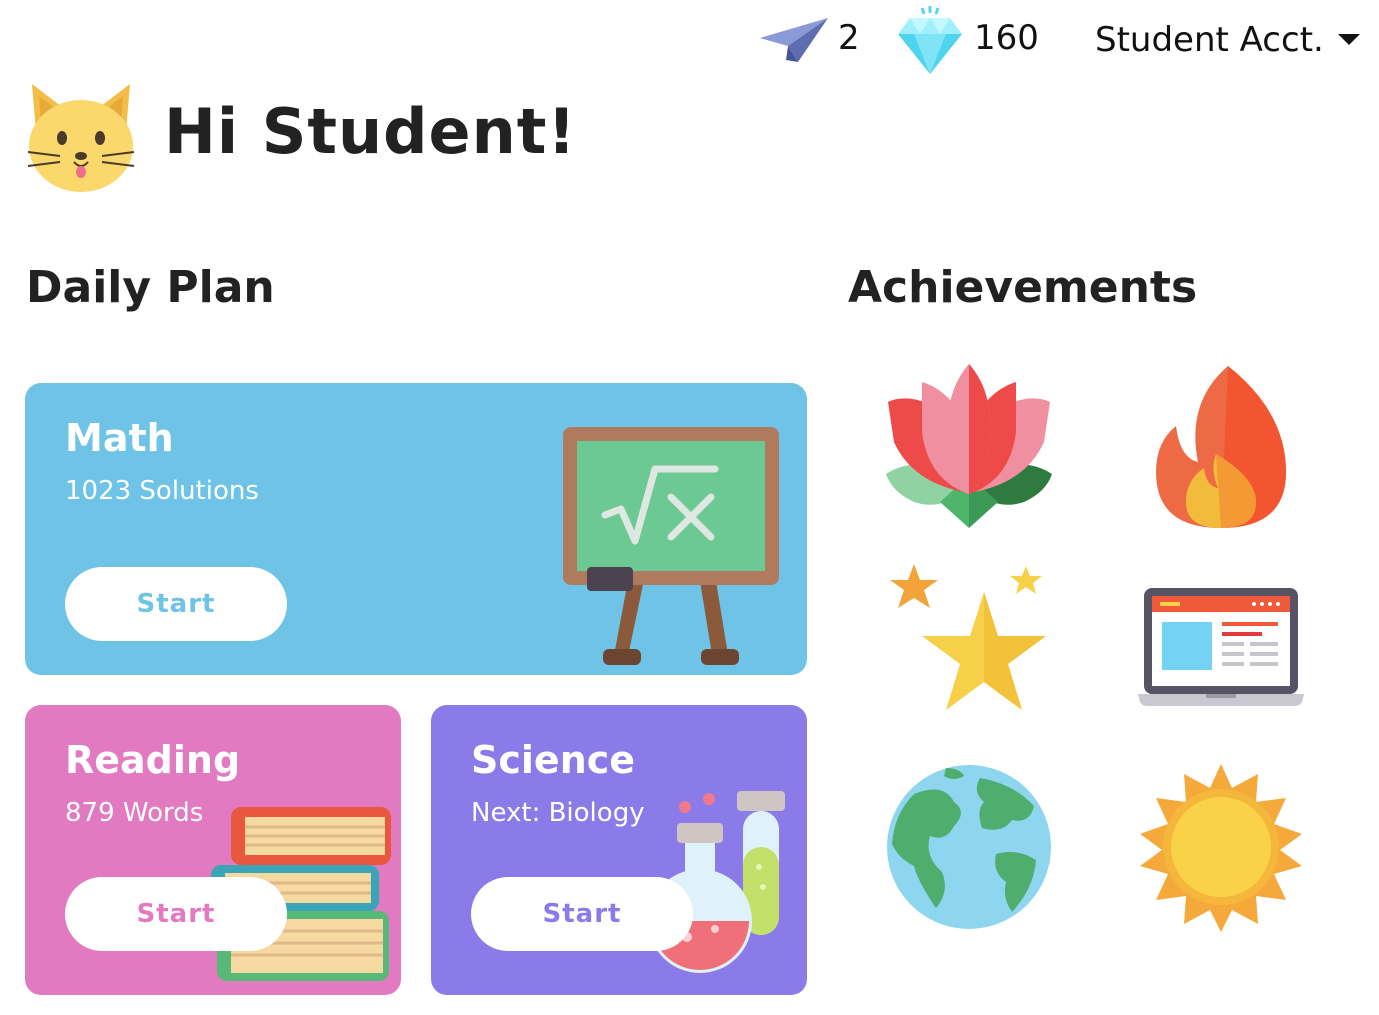 Image resolution: width=1379 pixels, height=1015 pixels. What do you see at coordinates (134, 813) in the screenshot?
I see `card-subtitle: 879 Words` at bounding box center [134, 813].